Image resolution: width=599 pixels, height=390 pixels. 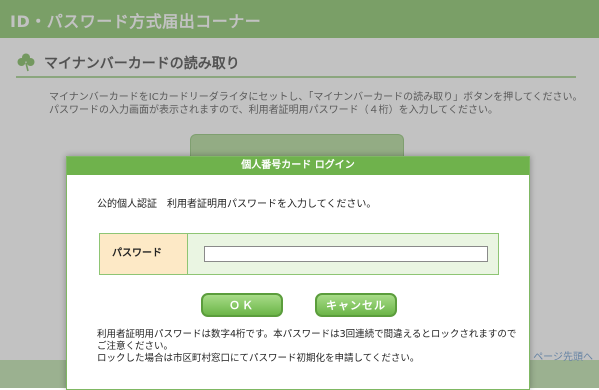 I want to click on note-line: ご注意ください。, so click(x=135, y=346).